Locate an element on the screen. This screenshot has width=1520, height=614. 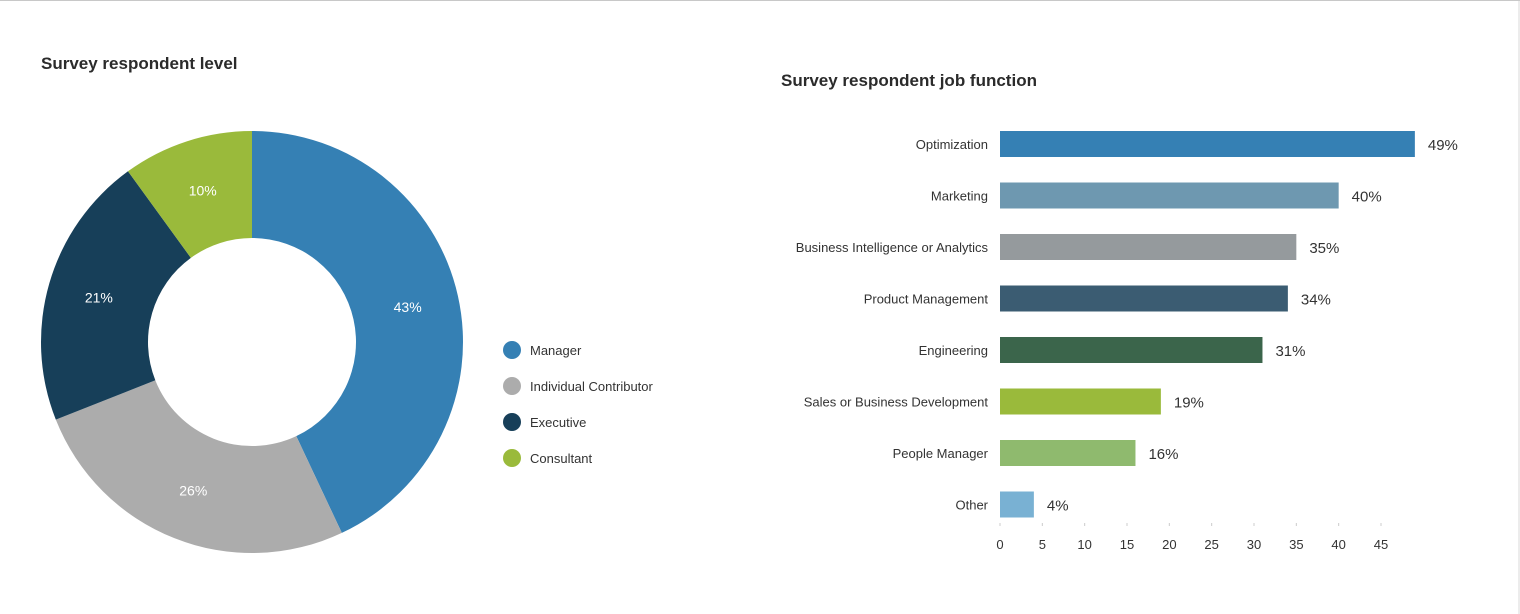
bar-value-label: 4% is located at coordinates (1058, 506).